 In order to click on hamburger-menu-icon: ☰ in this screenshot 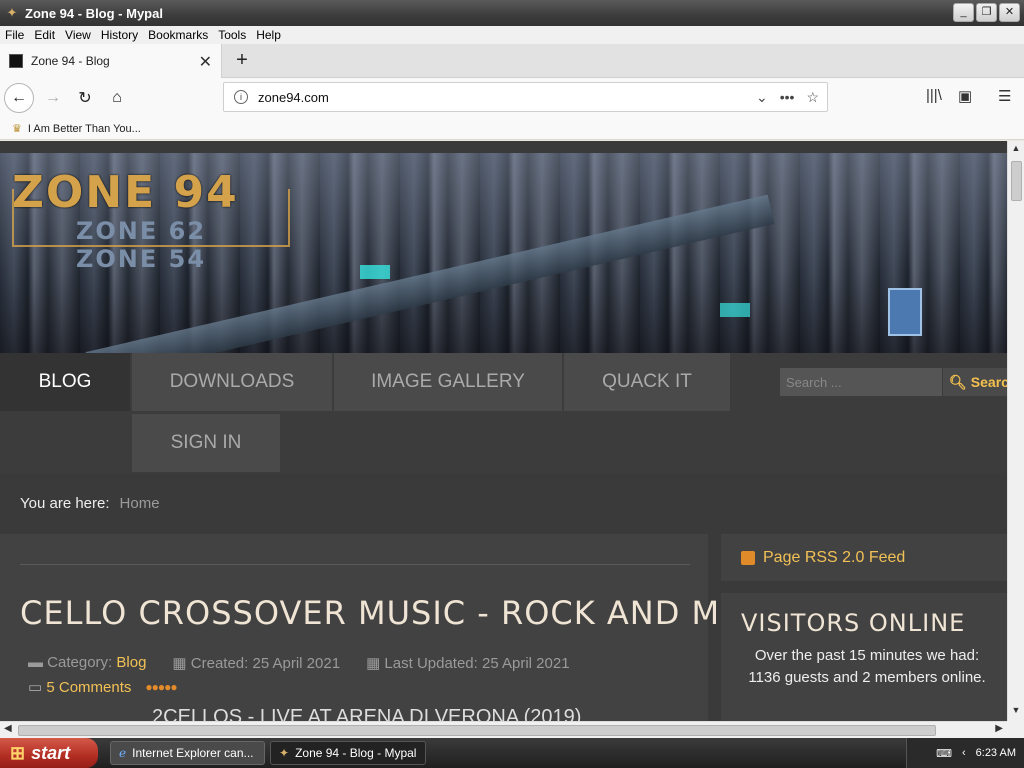, I will do `click(1004, 96)`.